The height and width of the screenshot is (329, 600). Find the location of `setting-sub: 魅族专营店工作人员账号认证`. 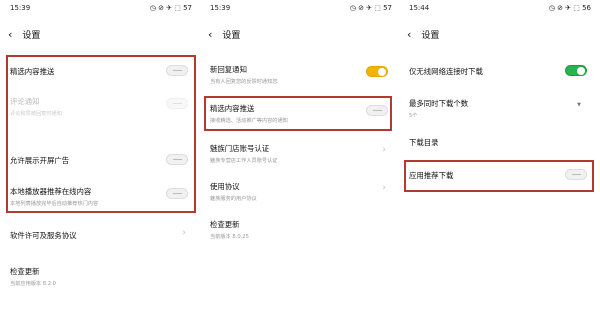

setting-sub: 魅族专营店工作人员账号认证 is located at coordinates (244, 161).